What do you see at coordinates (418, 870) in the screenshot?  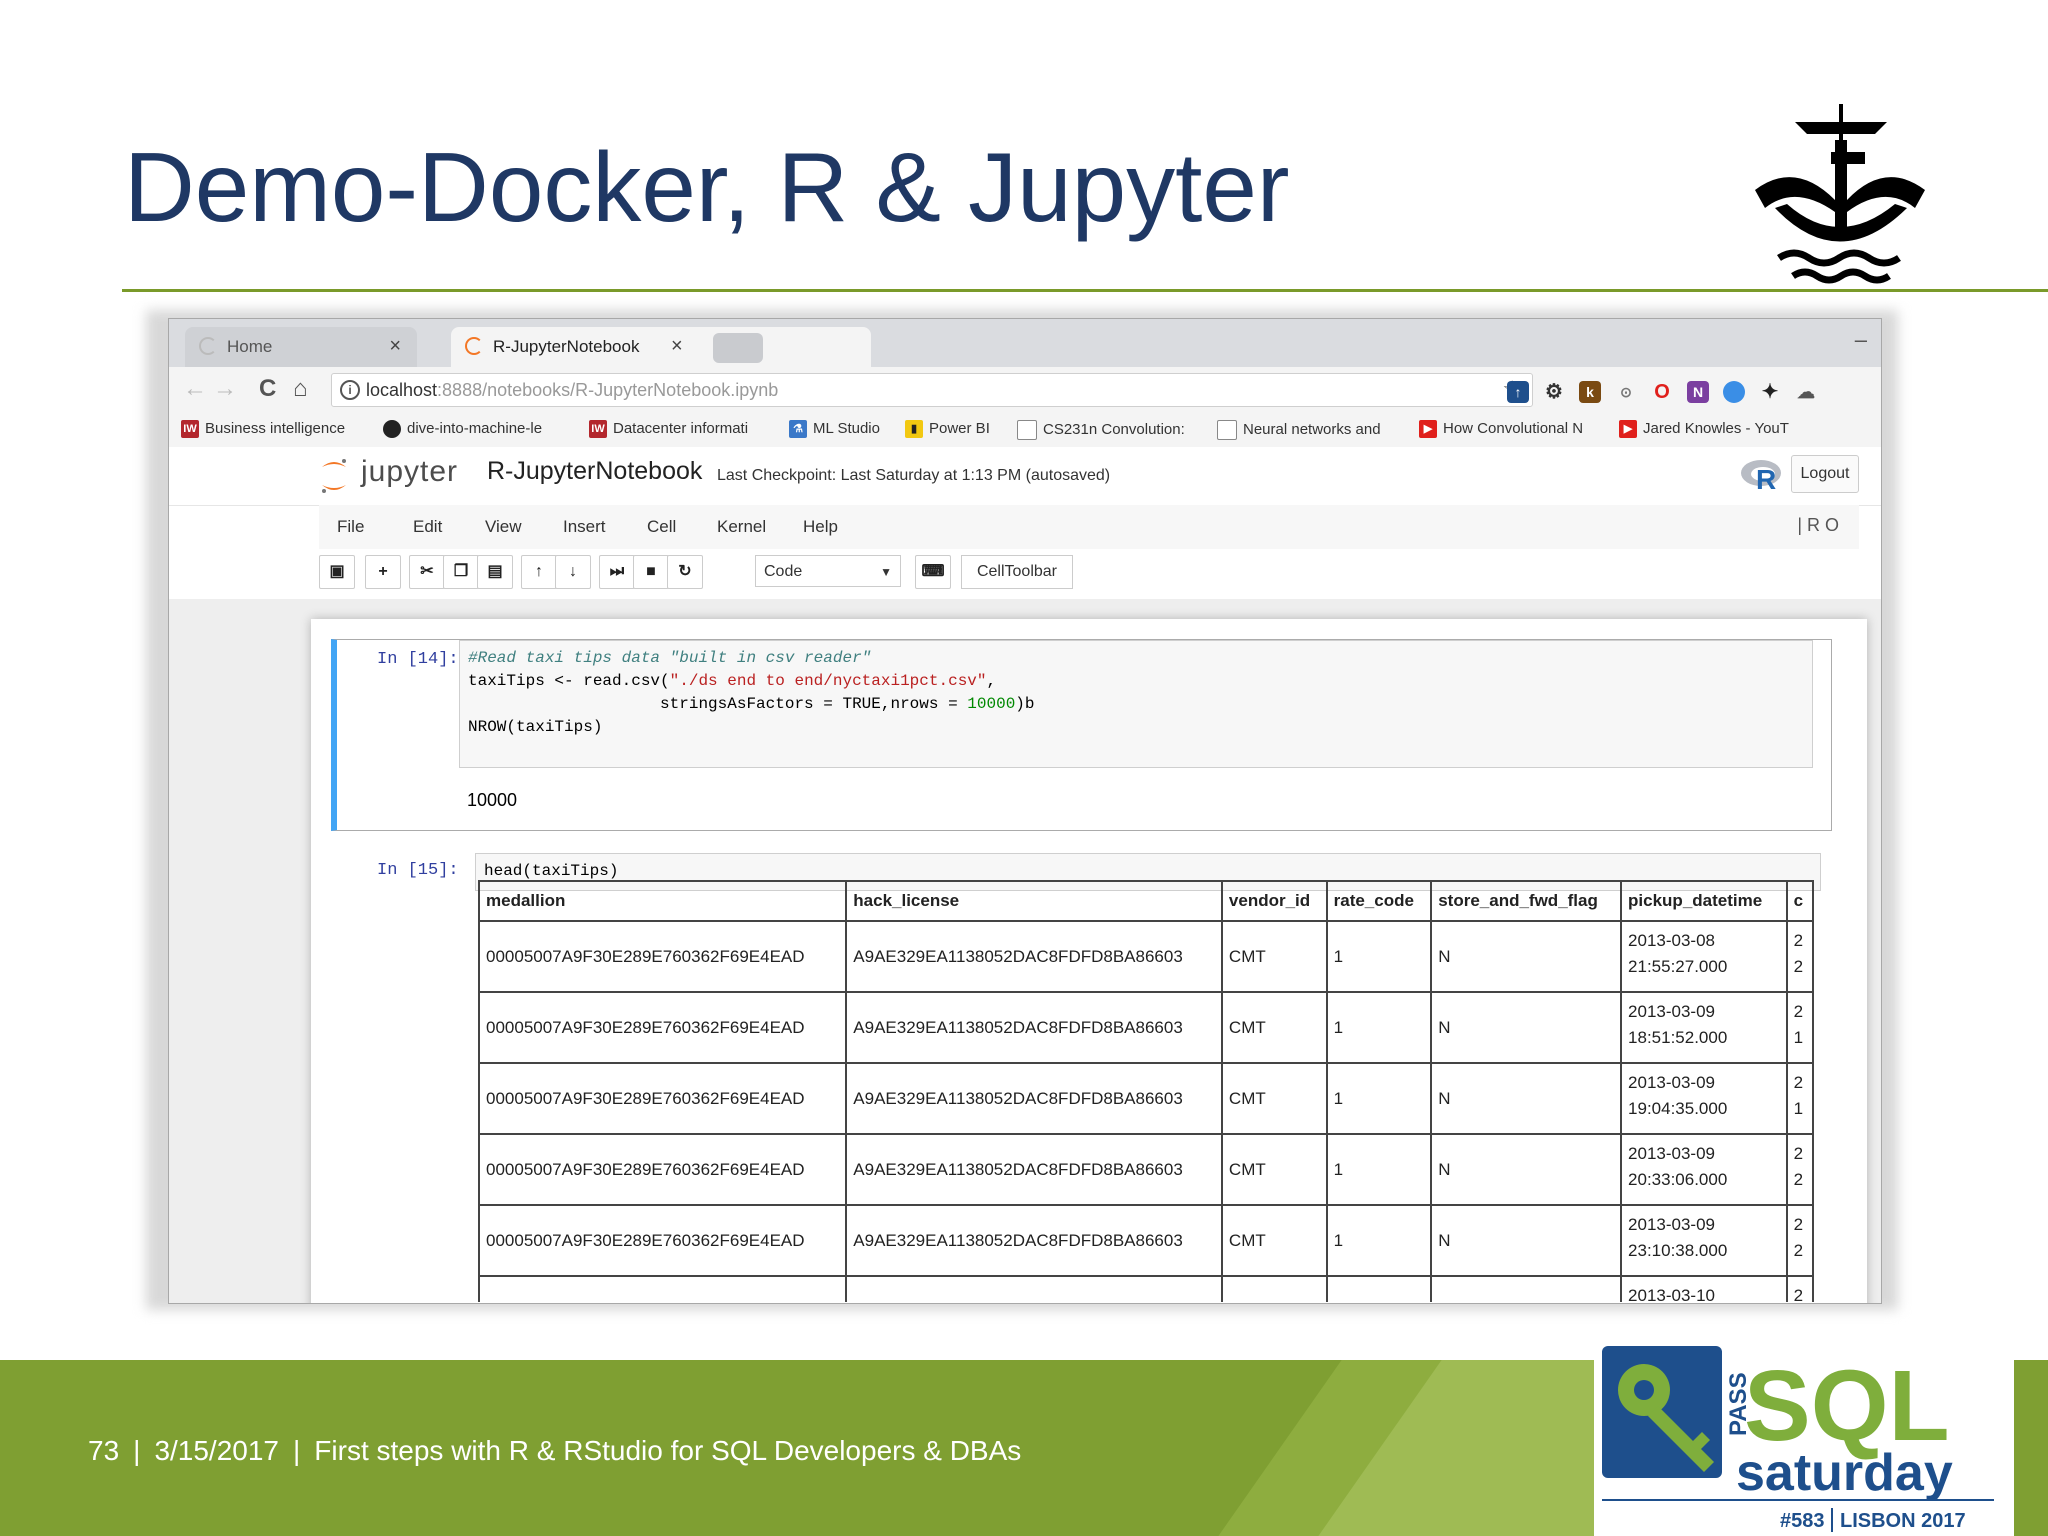 I see `cell-prompt: In [15]:` at bounding box center [418, 870].